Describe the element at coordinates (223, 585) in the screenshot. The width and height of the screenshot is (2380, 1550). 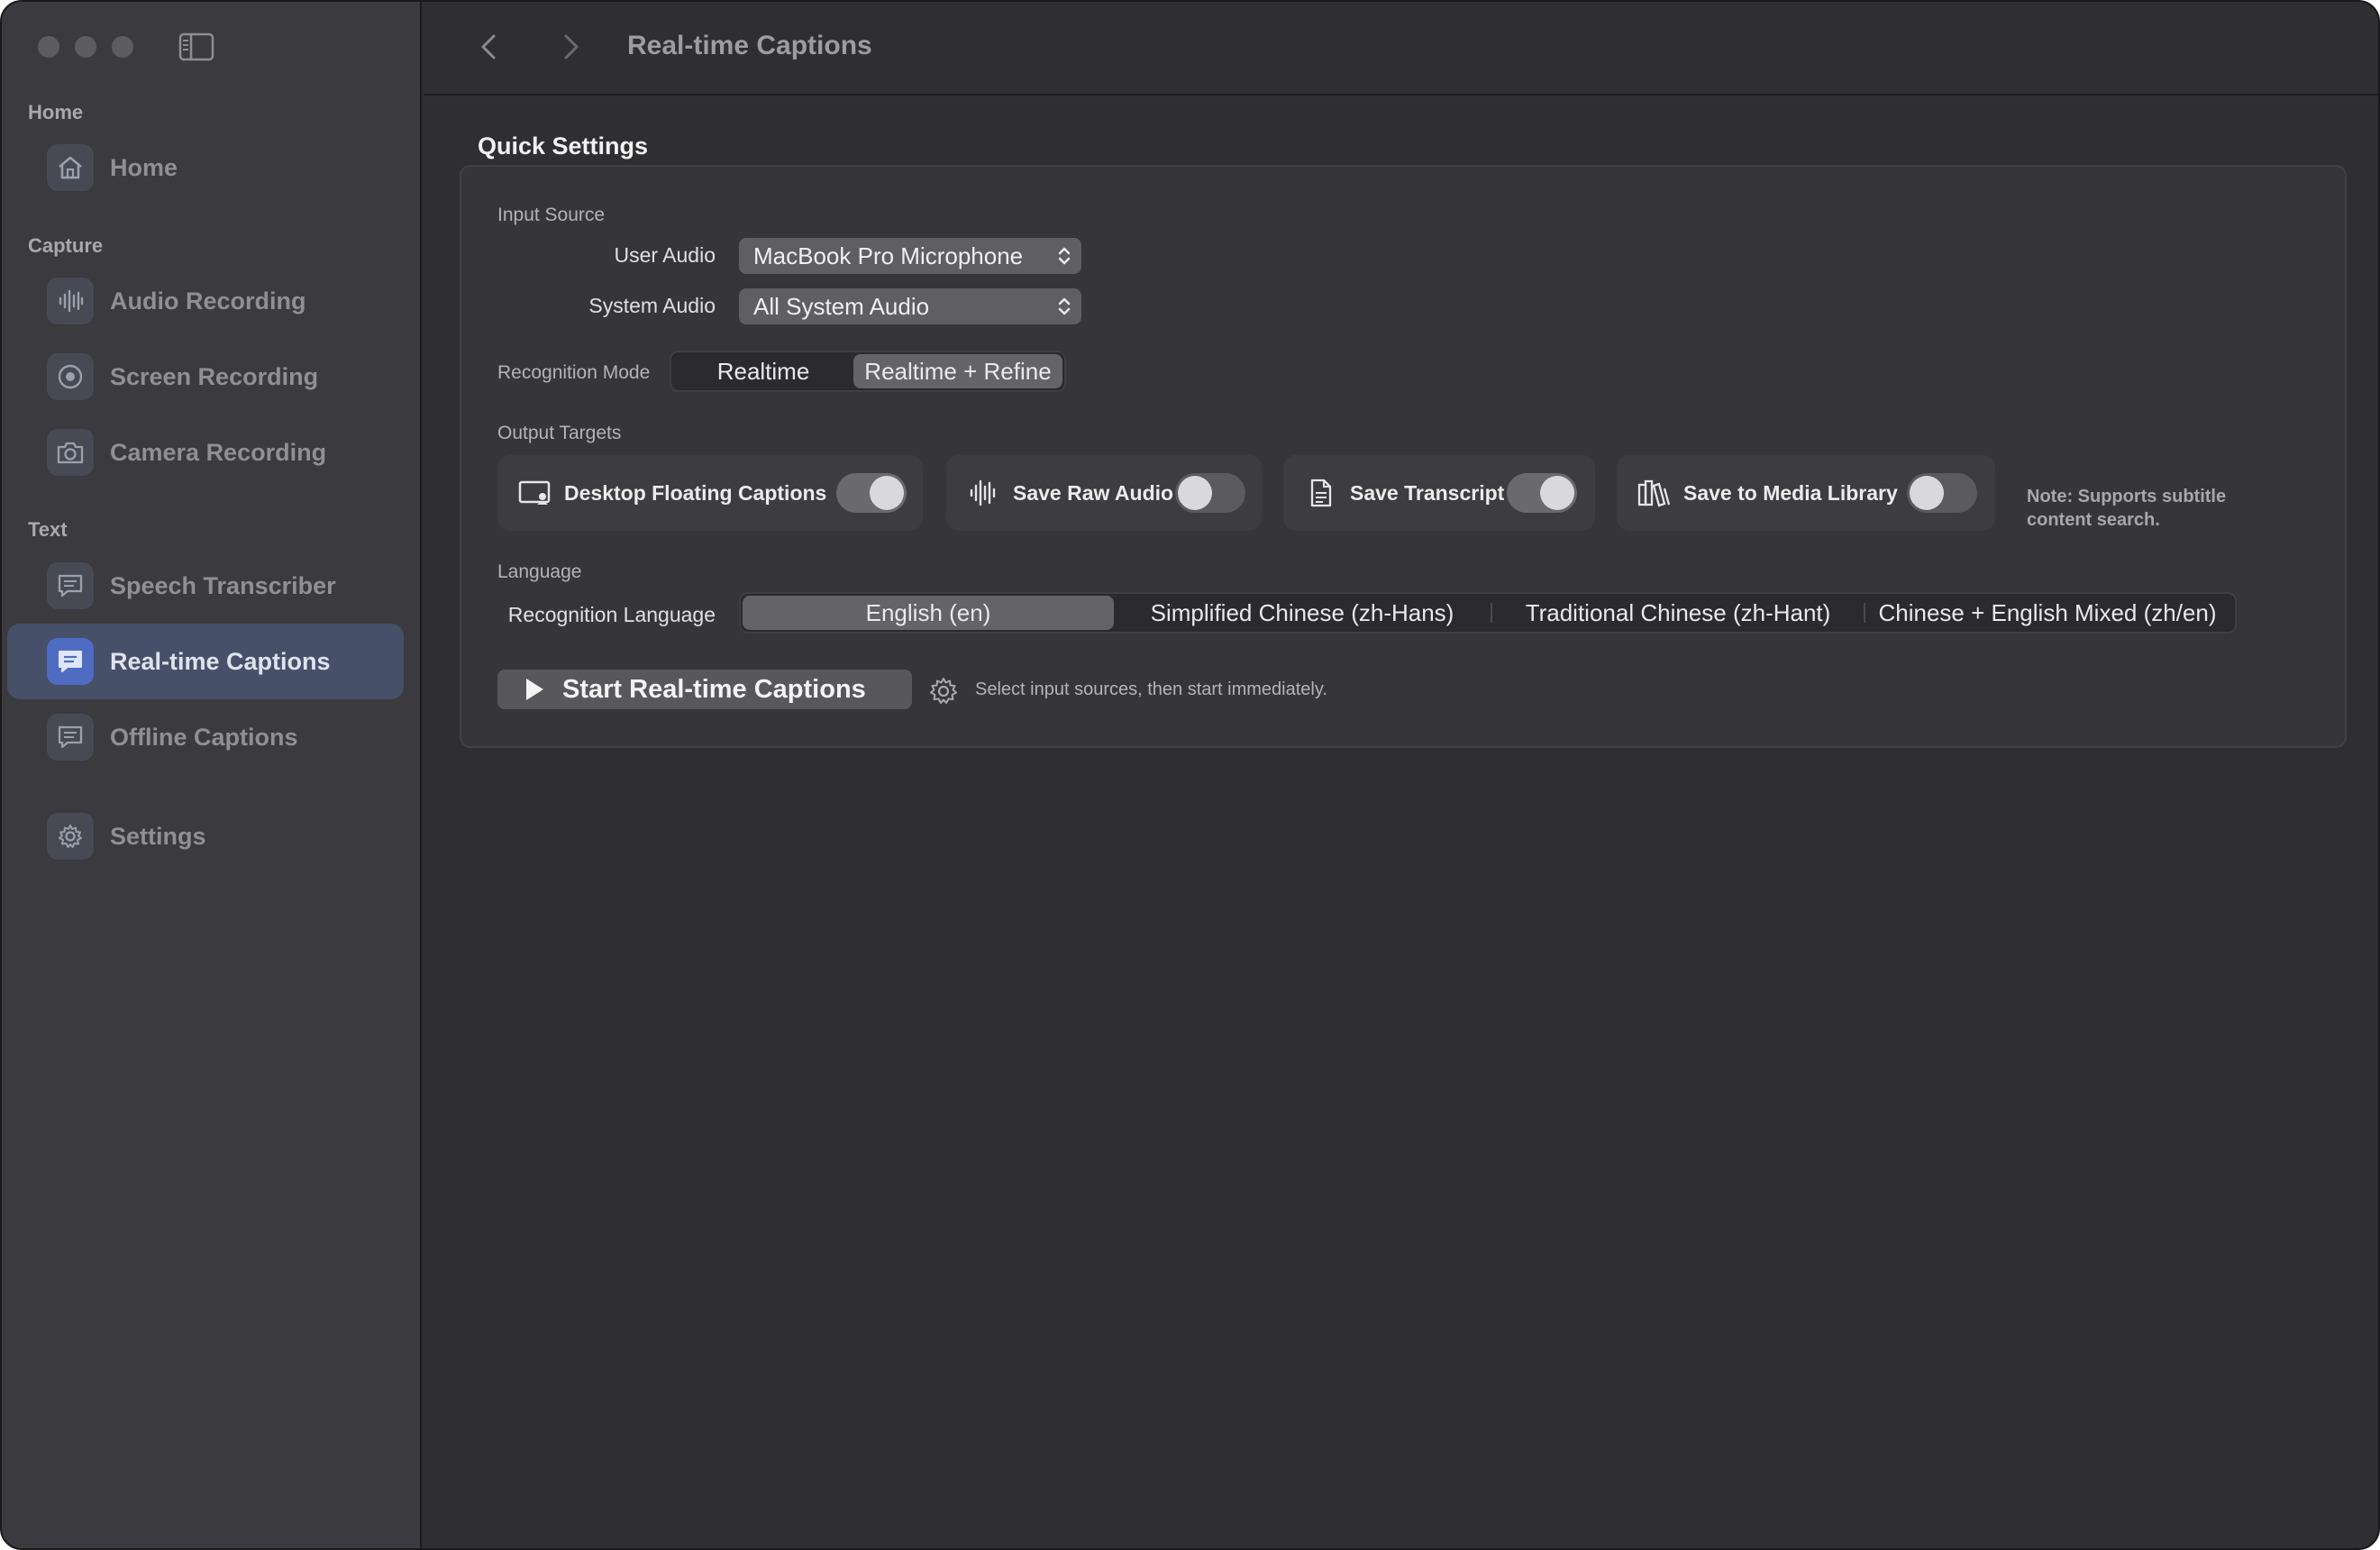
I see `sidebar-item-label: Speech Transcriber` at that location.